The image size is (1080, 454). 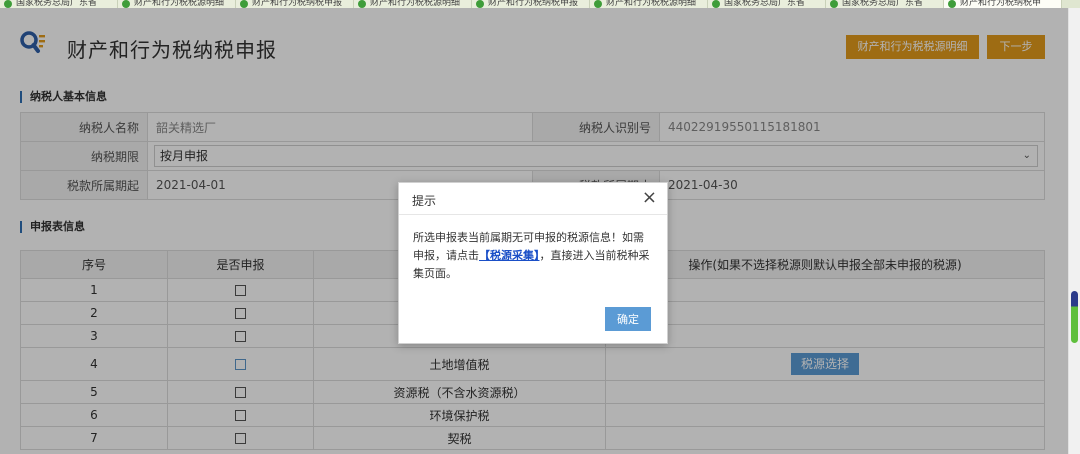 I want to click on dialog-title: 提示, so click(x=424, y=201).